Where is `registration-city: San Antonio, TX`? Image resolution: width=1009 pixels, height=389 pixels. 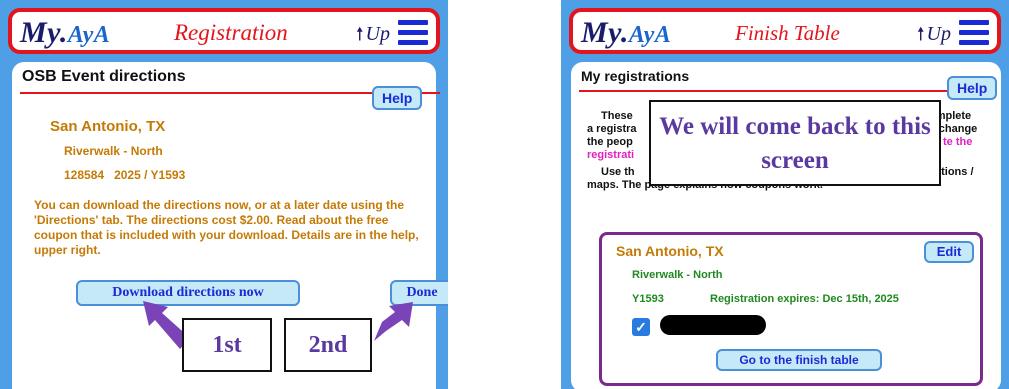
registration-city: San Antonio, TX is located at coordinates (670, 251).